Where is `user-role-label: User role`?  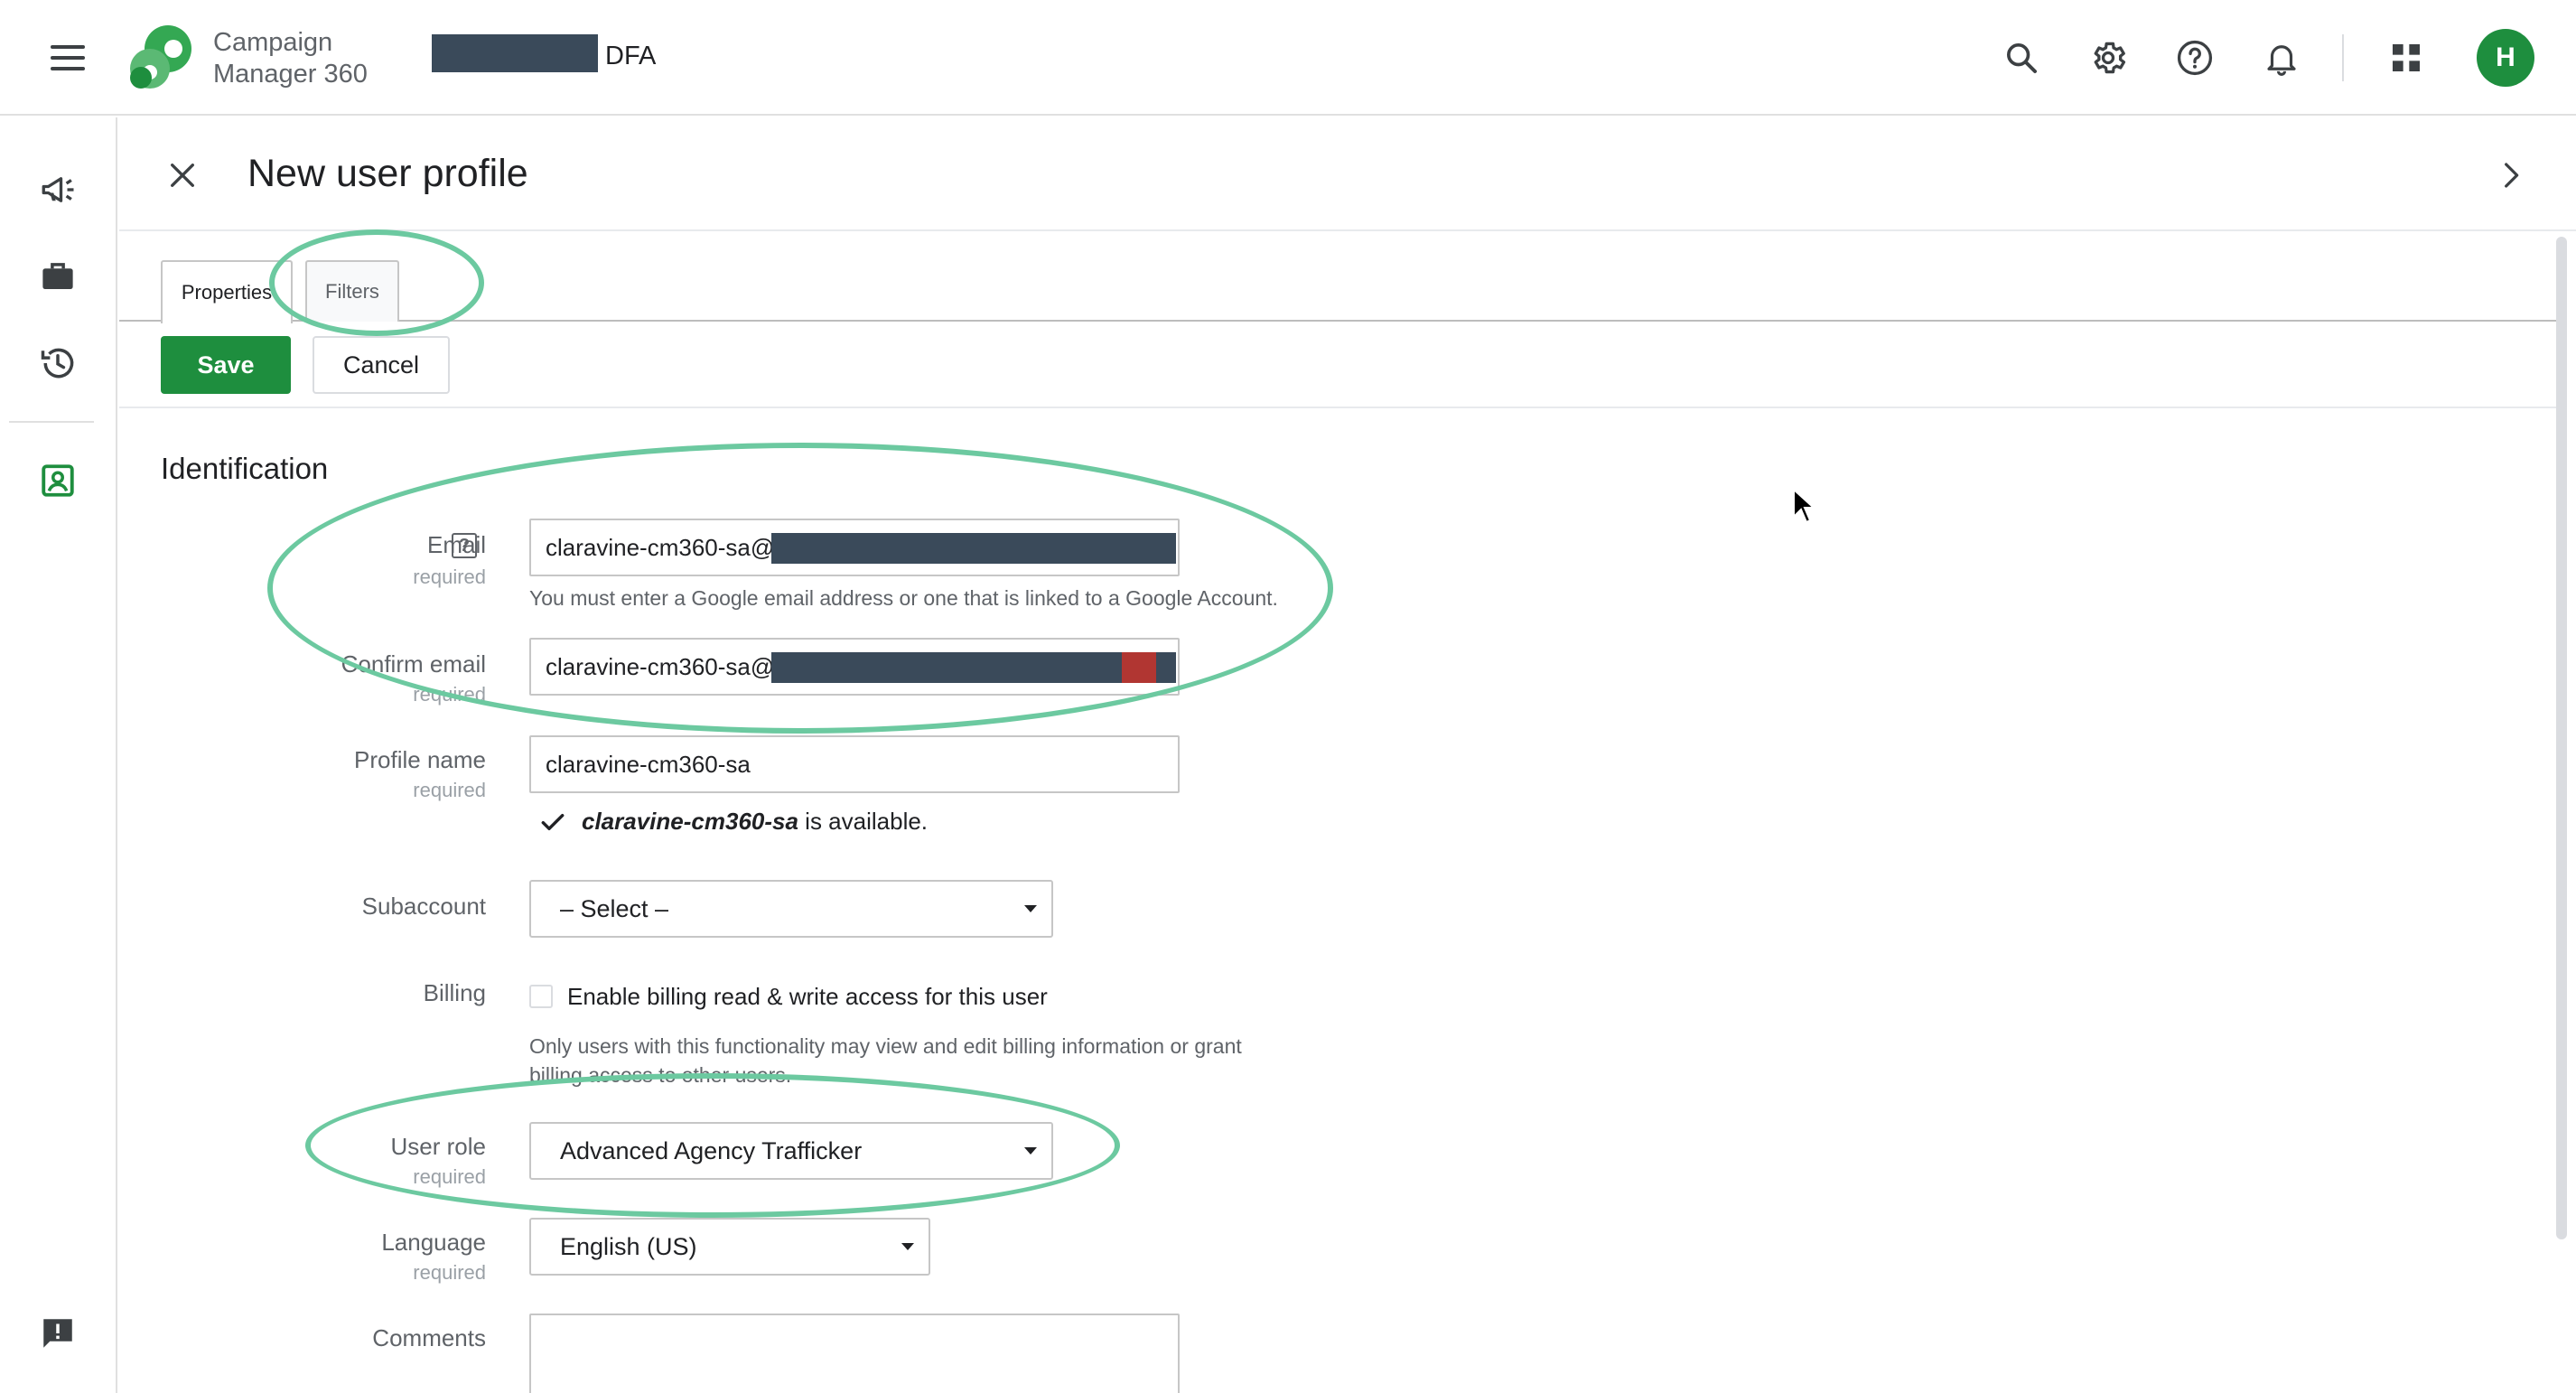
user-role-label: User role is located at coordinates (438, 1146).